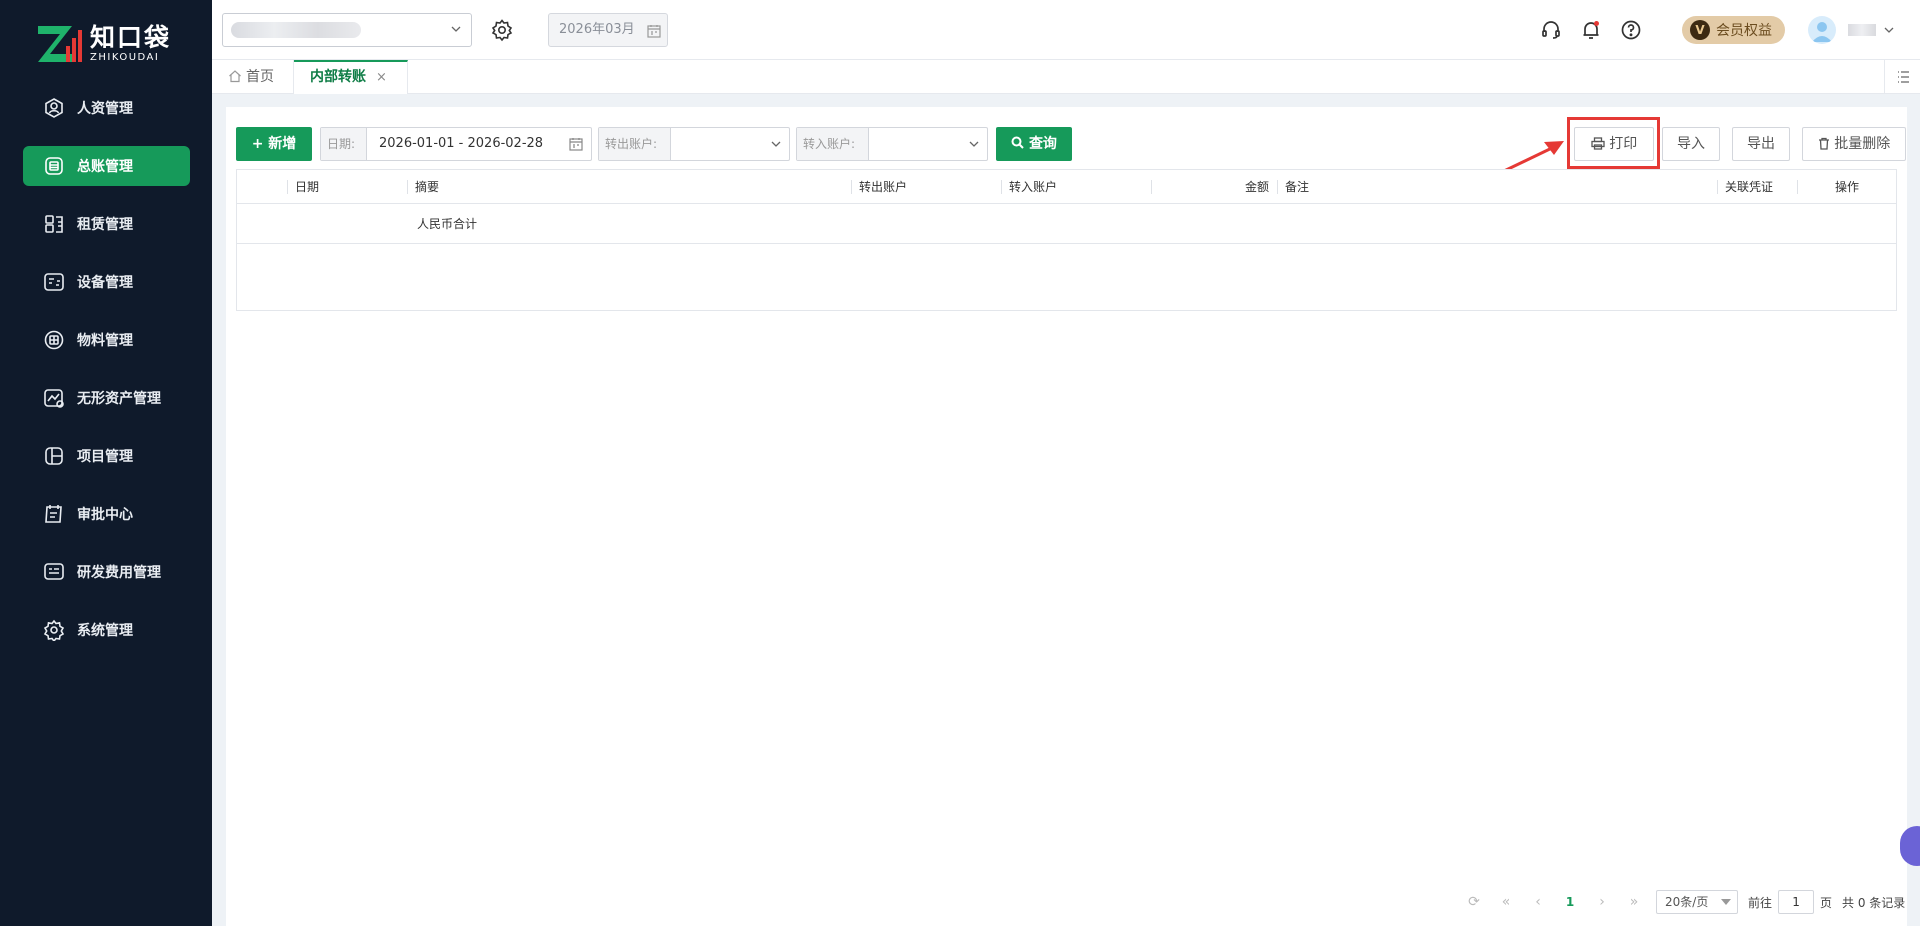 This screenshot has height=926, width=1920. What do you see at coordinates (1066, 30) in the screenshot?
I see `top-header: 2026年03月 V 会员权益` at bounding box center [1066, 30].